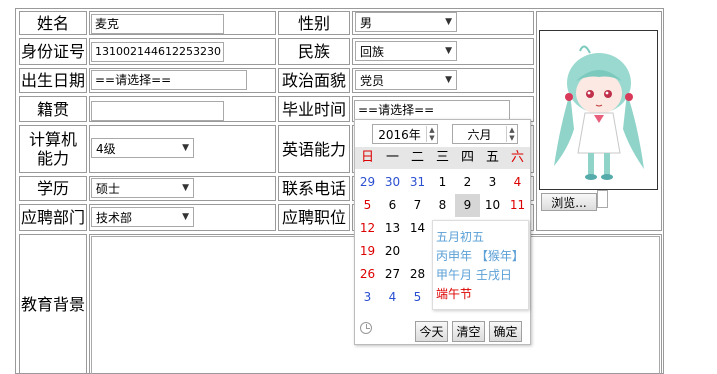  What do you see at coordinates (108, 188) in the screenshot?
I see `education-select-value: 硕士` at bounding box center [108, 188].